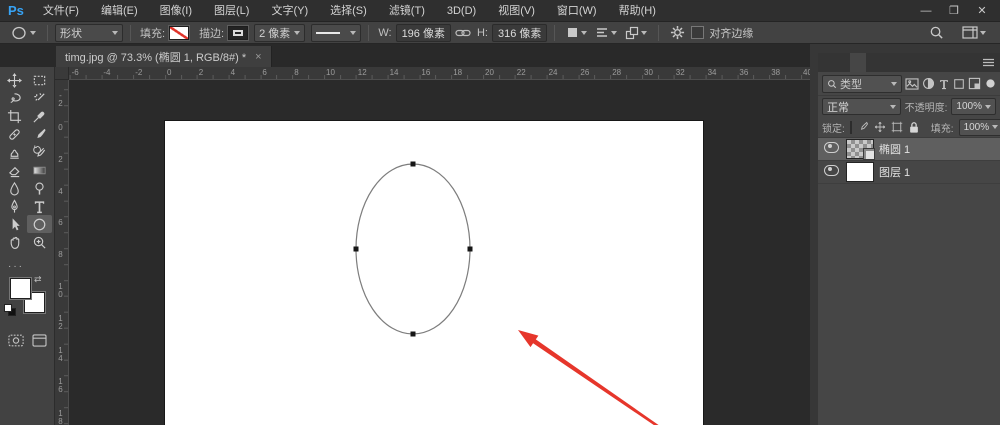 The width and height of the screenshot is (1000, 425). I want to click on tool-magic-wand, so click(39, 98).